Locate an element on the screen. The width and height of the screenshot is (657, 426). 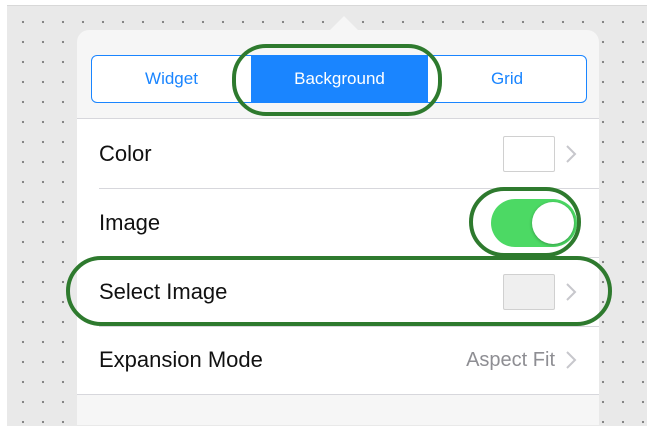
select-image-row-label: Select Image is located at coordinates (163, 291).